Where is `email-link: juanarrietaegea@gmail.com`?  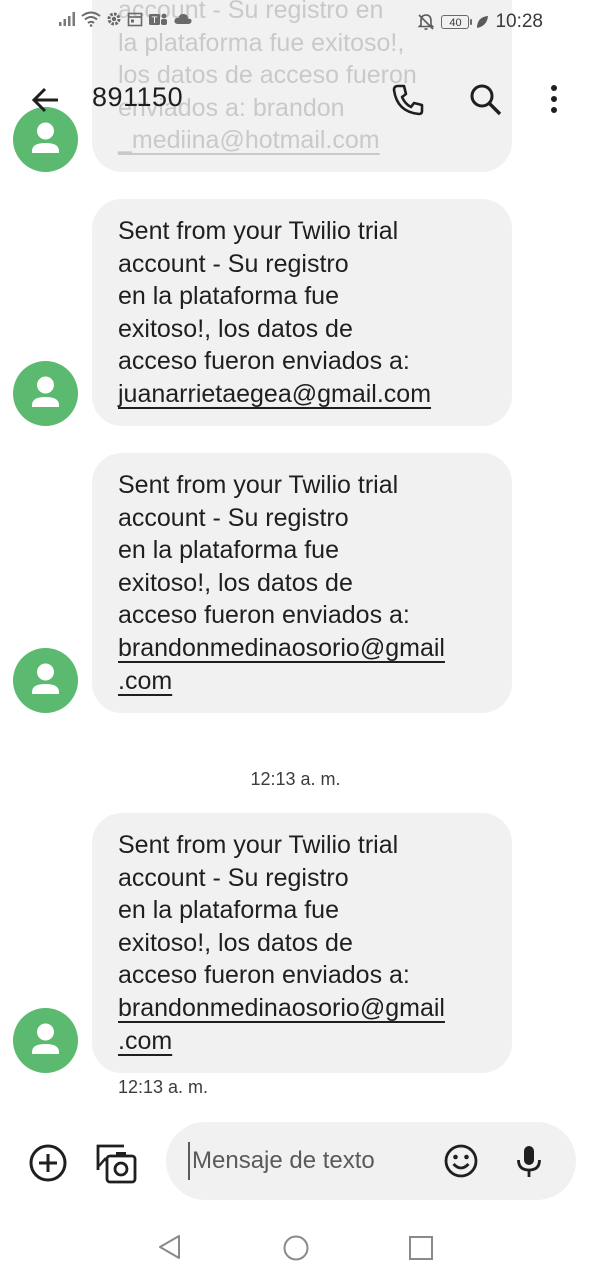
email-link: juanarrietaegea@gmail.com is located at coordinates (302, 394).